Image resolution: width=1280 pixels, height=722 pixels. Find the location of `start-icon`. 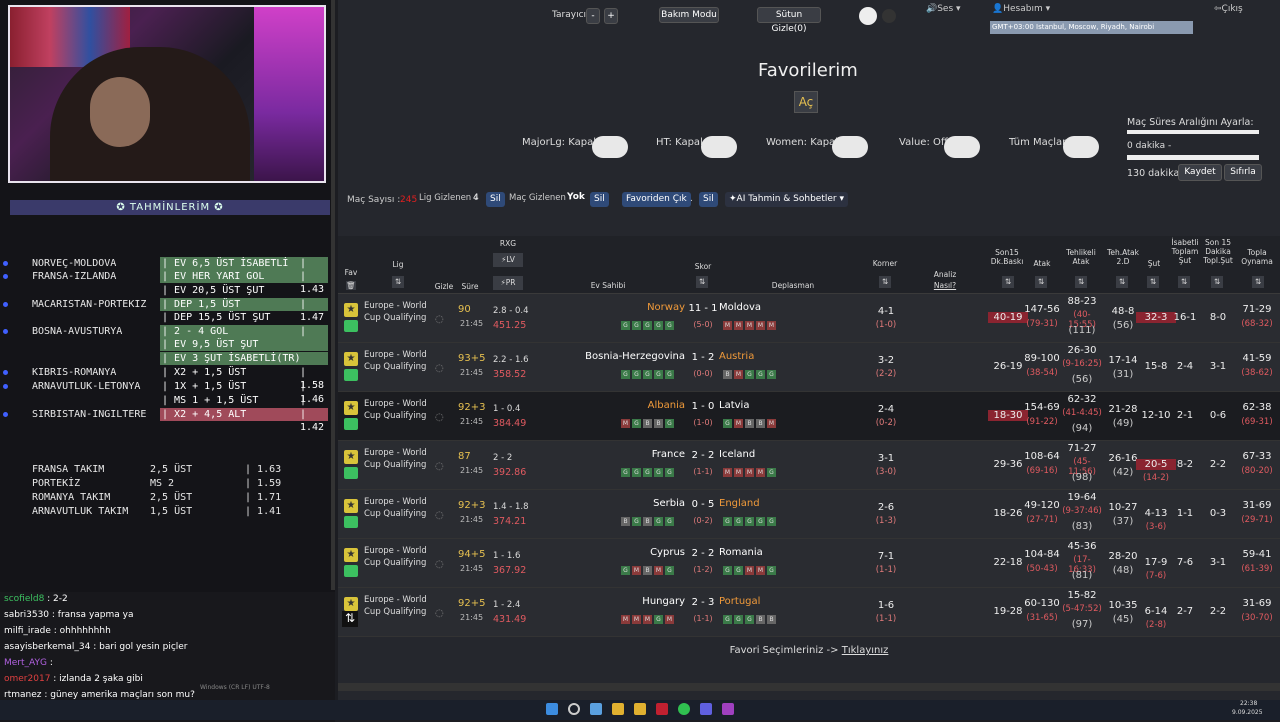

start-icon is located at coordinates (552, 709).